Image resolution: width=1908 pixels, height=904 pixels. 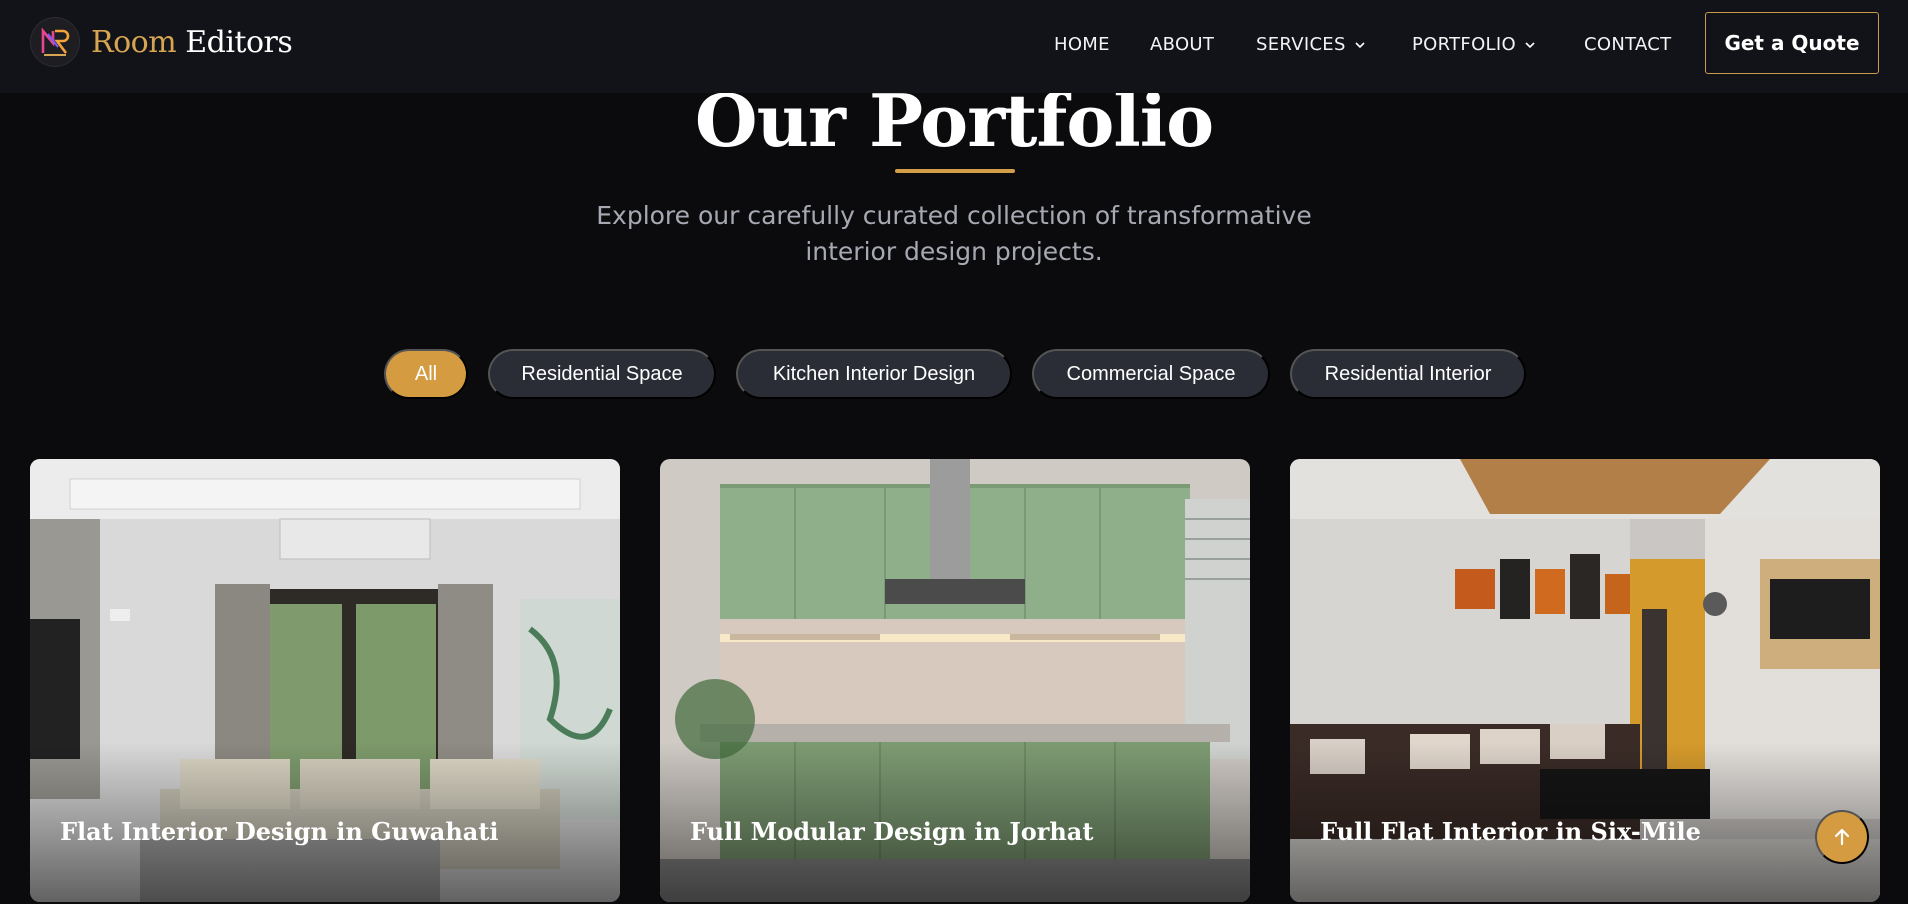 I want to click on filter-all: All, so click(x=426, y=374).